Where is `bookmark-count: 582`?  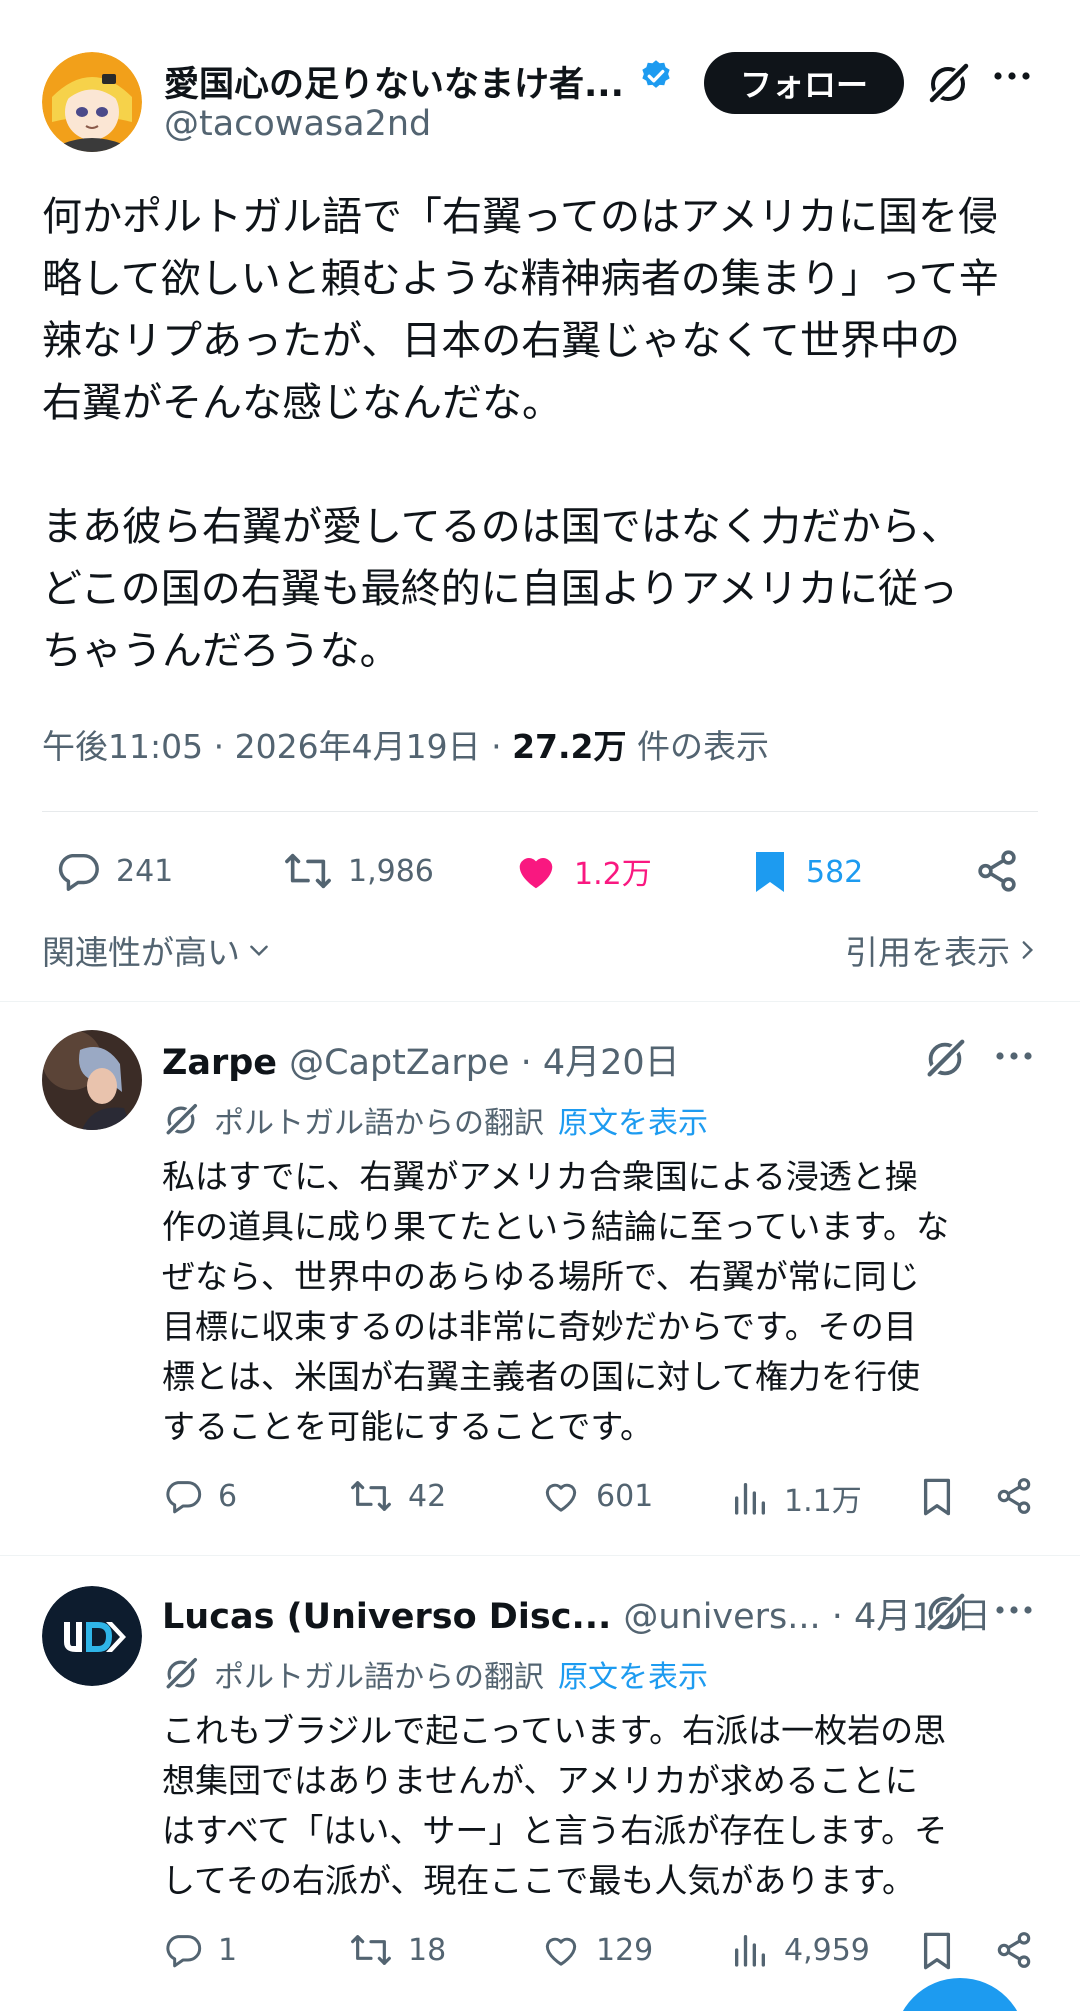
bookmark-count: 582 is located at coordinates (835, 872).